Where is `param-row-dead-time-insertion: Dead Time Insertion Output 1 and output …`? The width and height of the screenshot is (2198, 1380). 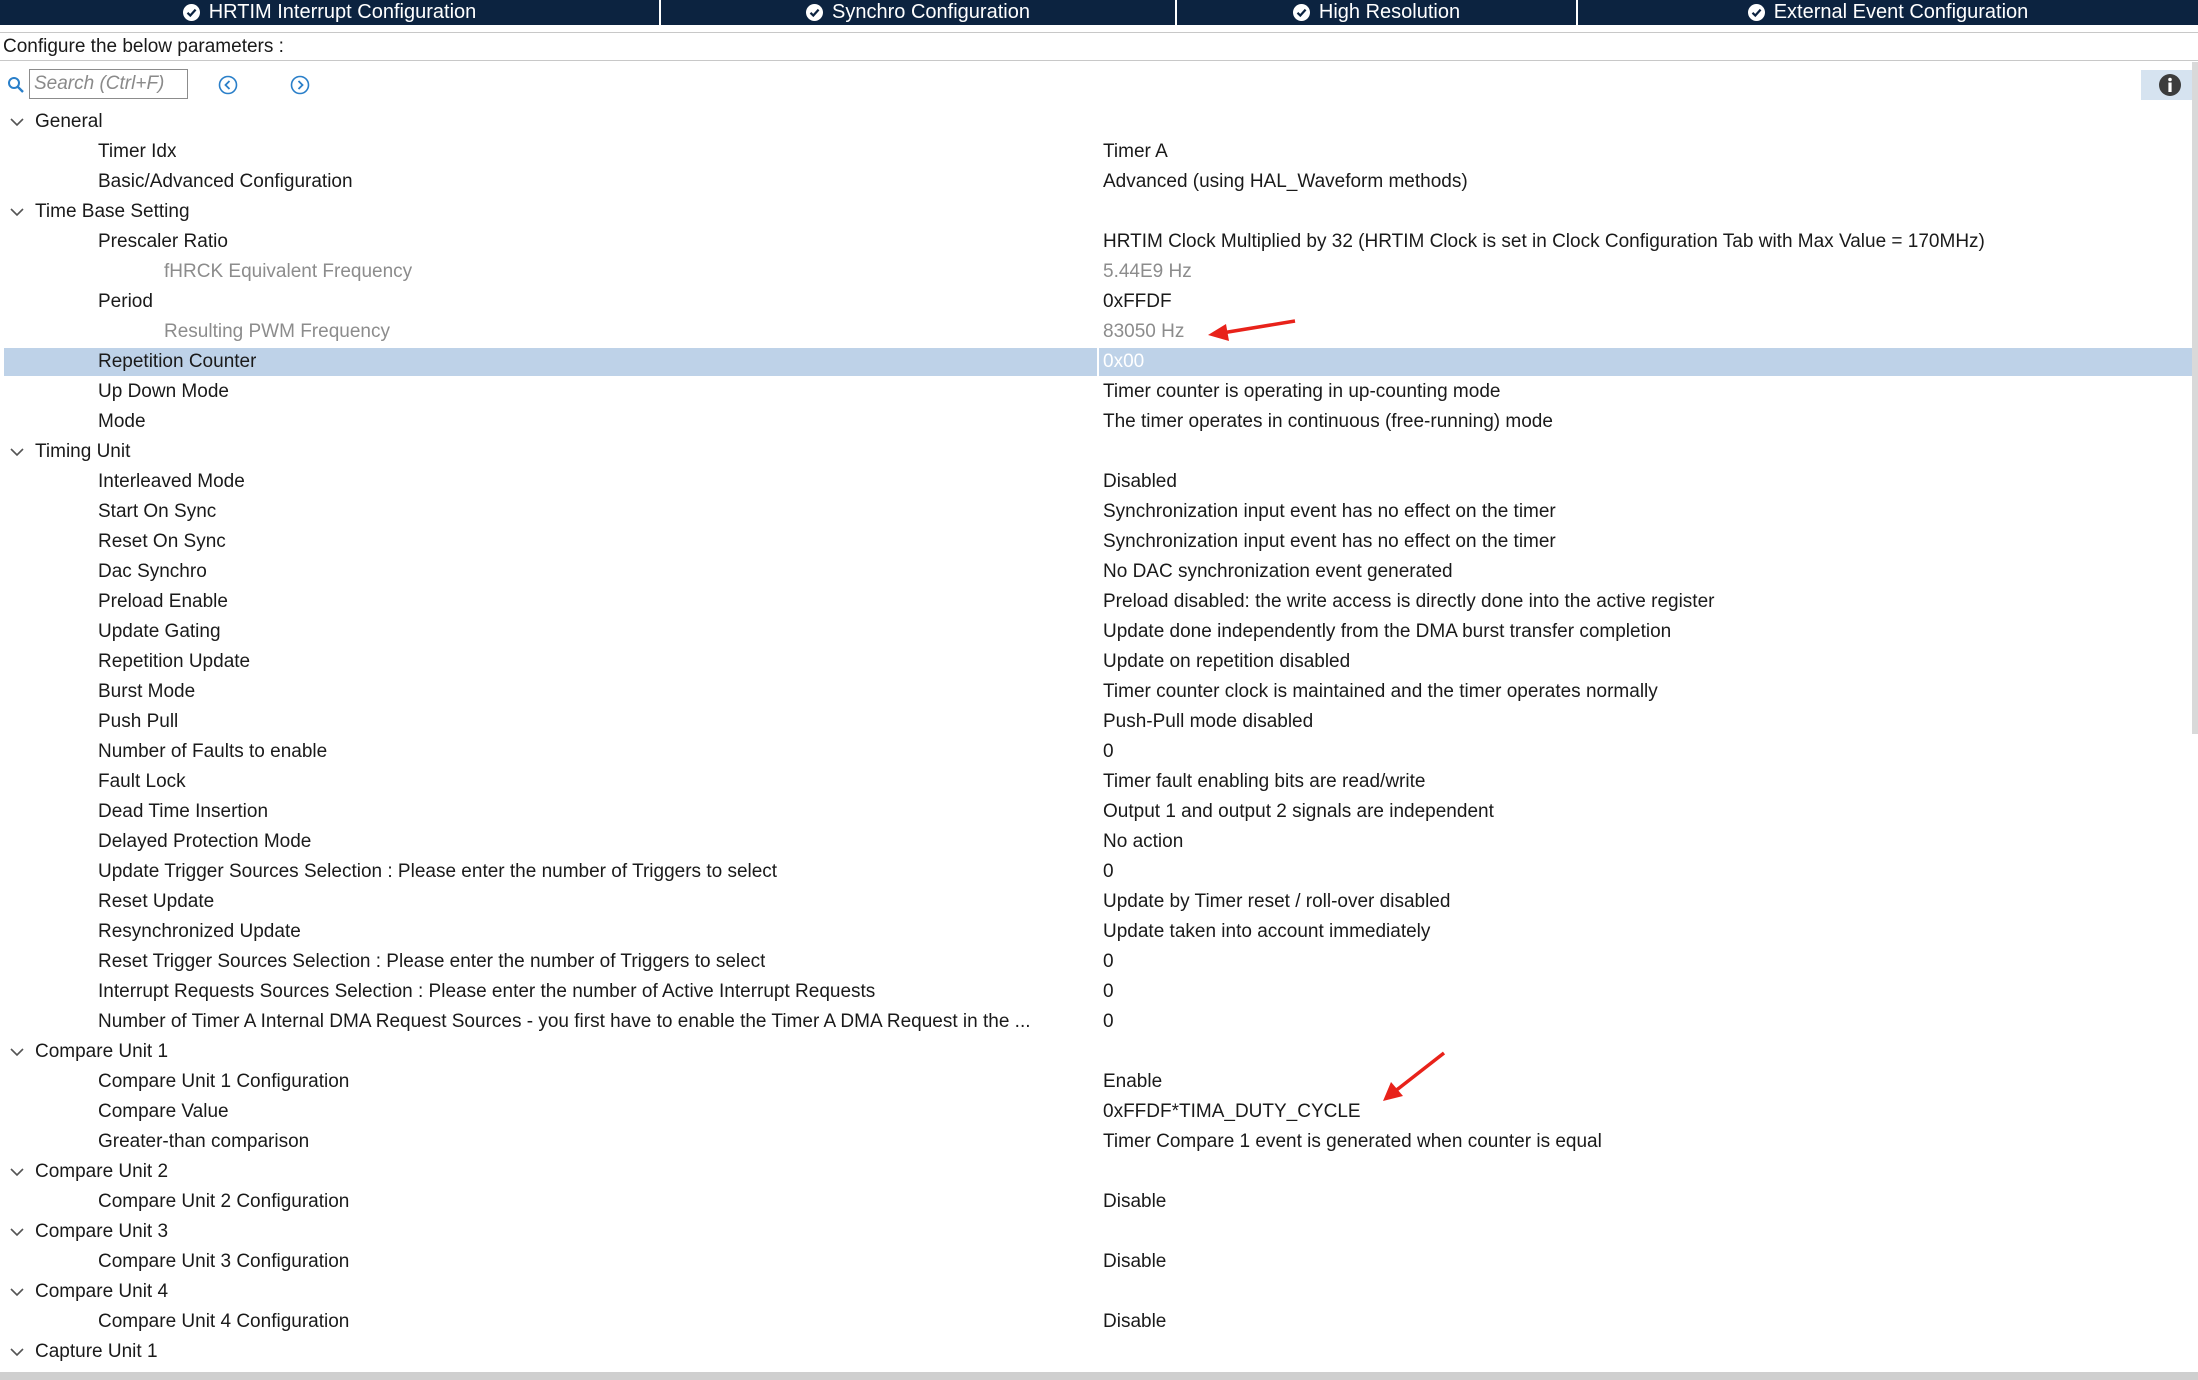
param-row-dead-time-insertion: Dead Time Insertion Output 1 and output … is located at coordinates (1099, 812).